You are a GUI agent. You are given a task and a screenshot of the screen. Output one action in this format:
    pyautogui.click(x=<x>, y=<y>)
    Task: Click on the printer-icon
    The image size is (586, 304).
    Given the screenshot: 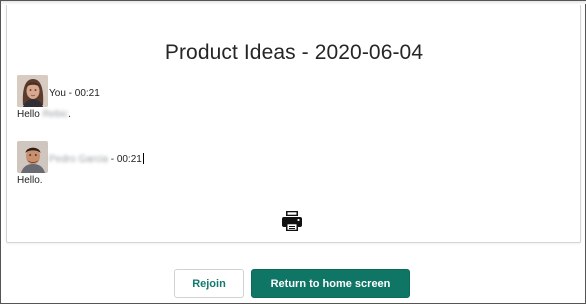 What is the action you would take?
    pyautogui.click(x=292, y=221)
    